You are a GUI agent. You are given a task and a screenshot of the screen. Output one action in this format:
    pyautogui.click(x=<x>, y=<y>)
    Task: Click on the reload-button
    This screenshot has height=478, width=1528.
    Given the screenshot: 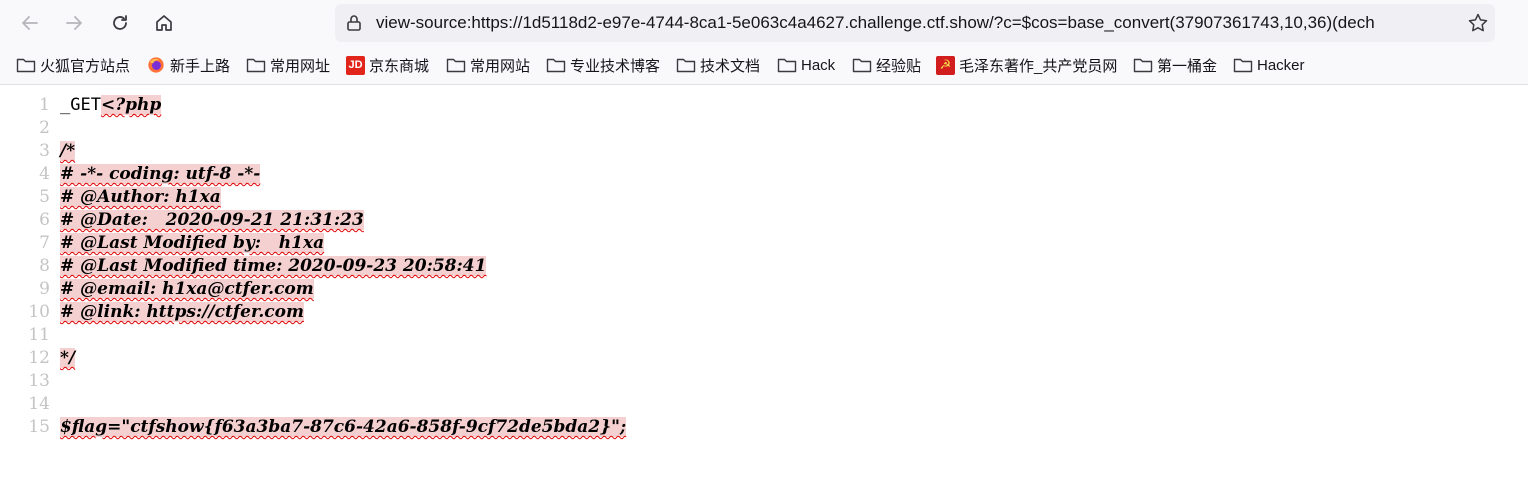 What is the action you would take?
    pyautogui.click(x=120, y=23)
    